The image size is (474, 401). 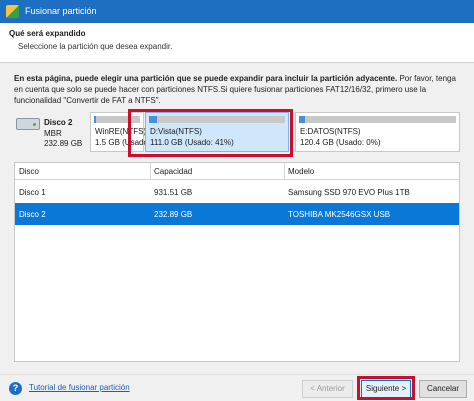 What do you see at coordinates (28, 124) in the screenshot?
I see `hard-disk-icon` at bounding box center [28, 124].